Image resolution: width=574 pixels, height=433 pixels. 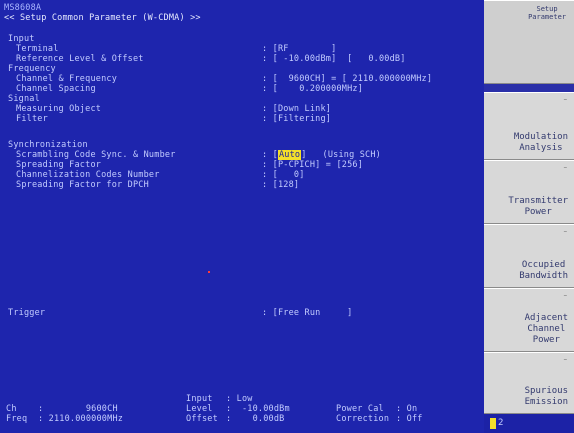 I want to click on softkey-adjacent-channel-power-label: Adjacent Channel Power, so click(x=546, y=329).